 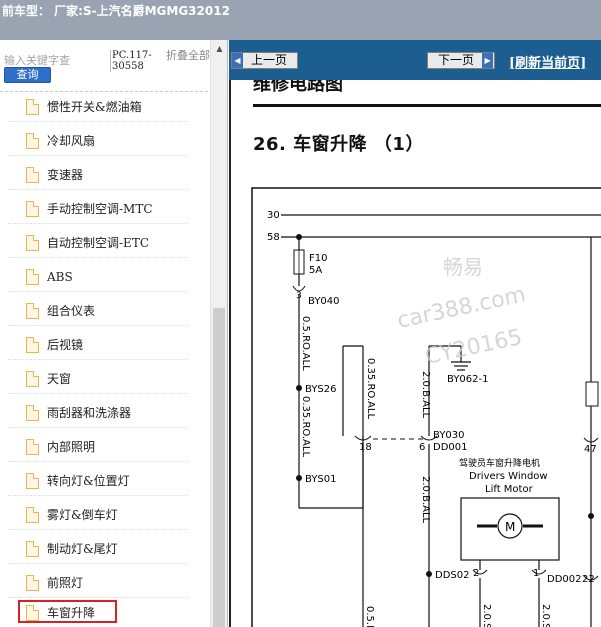 What do you see at coordinates (425, 395) in the screenshot?
I see `wire-20ball-a-label: 2.0.B.ALL` at bounding box center [425, 395].